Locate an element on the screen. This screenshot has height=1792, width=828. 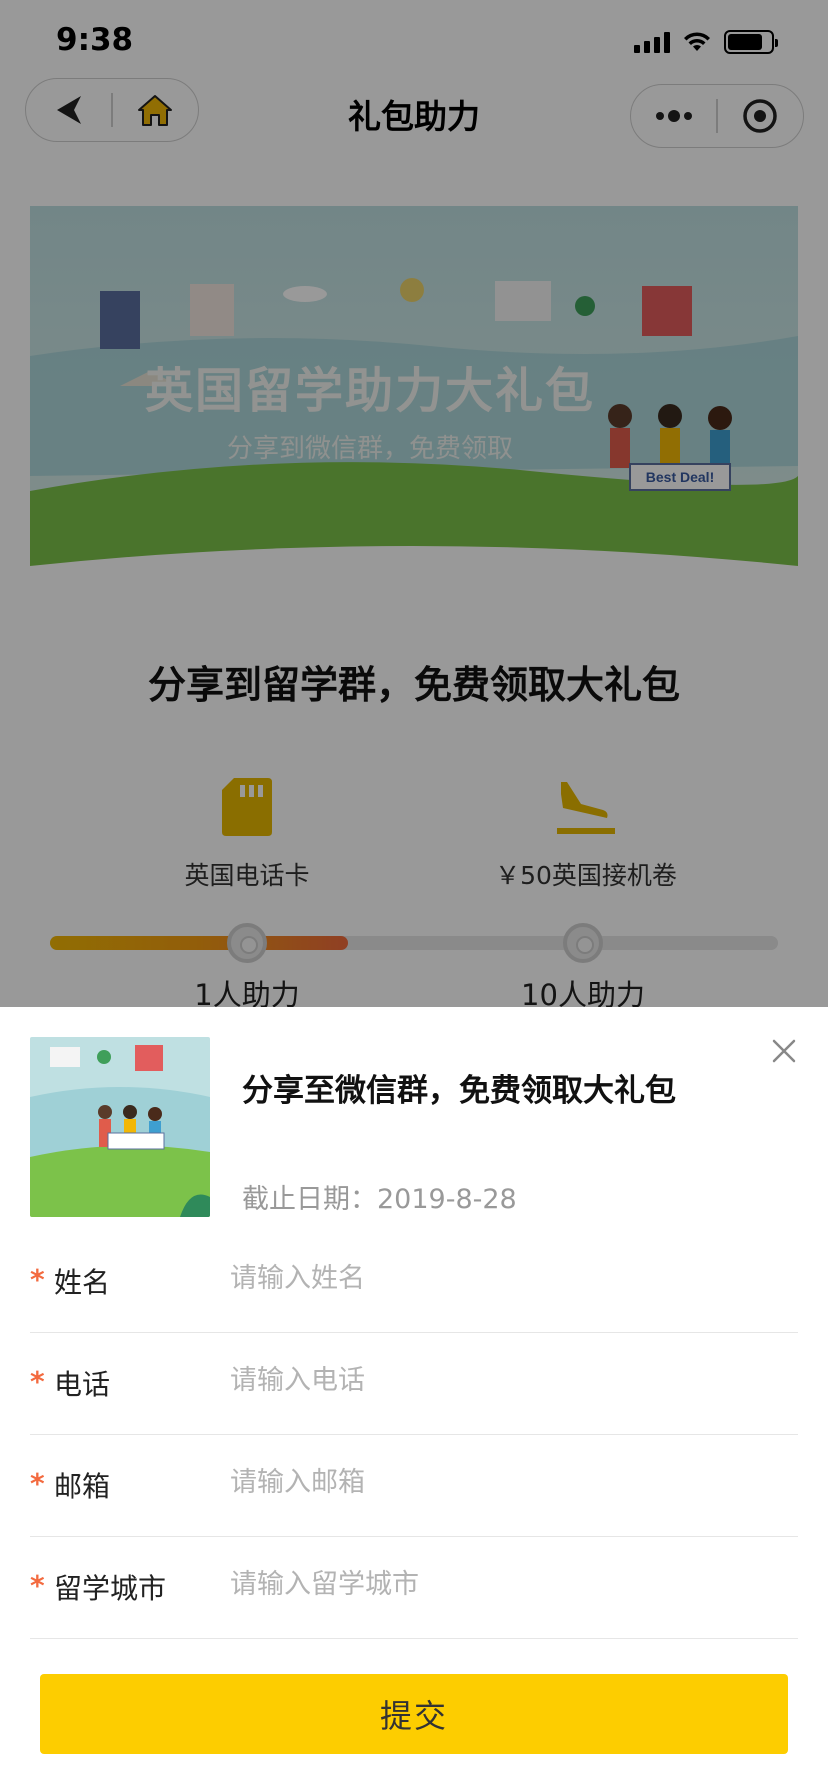
phone-label: 电话 is located at coordinates (82, 1384).